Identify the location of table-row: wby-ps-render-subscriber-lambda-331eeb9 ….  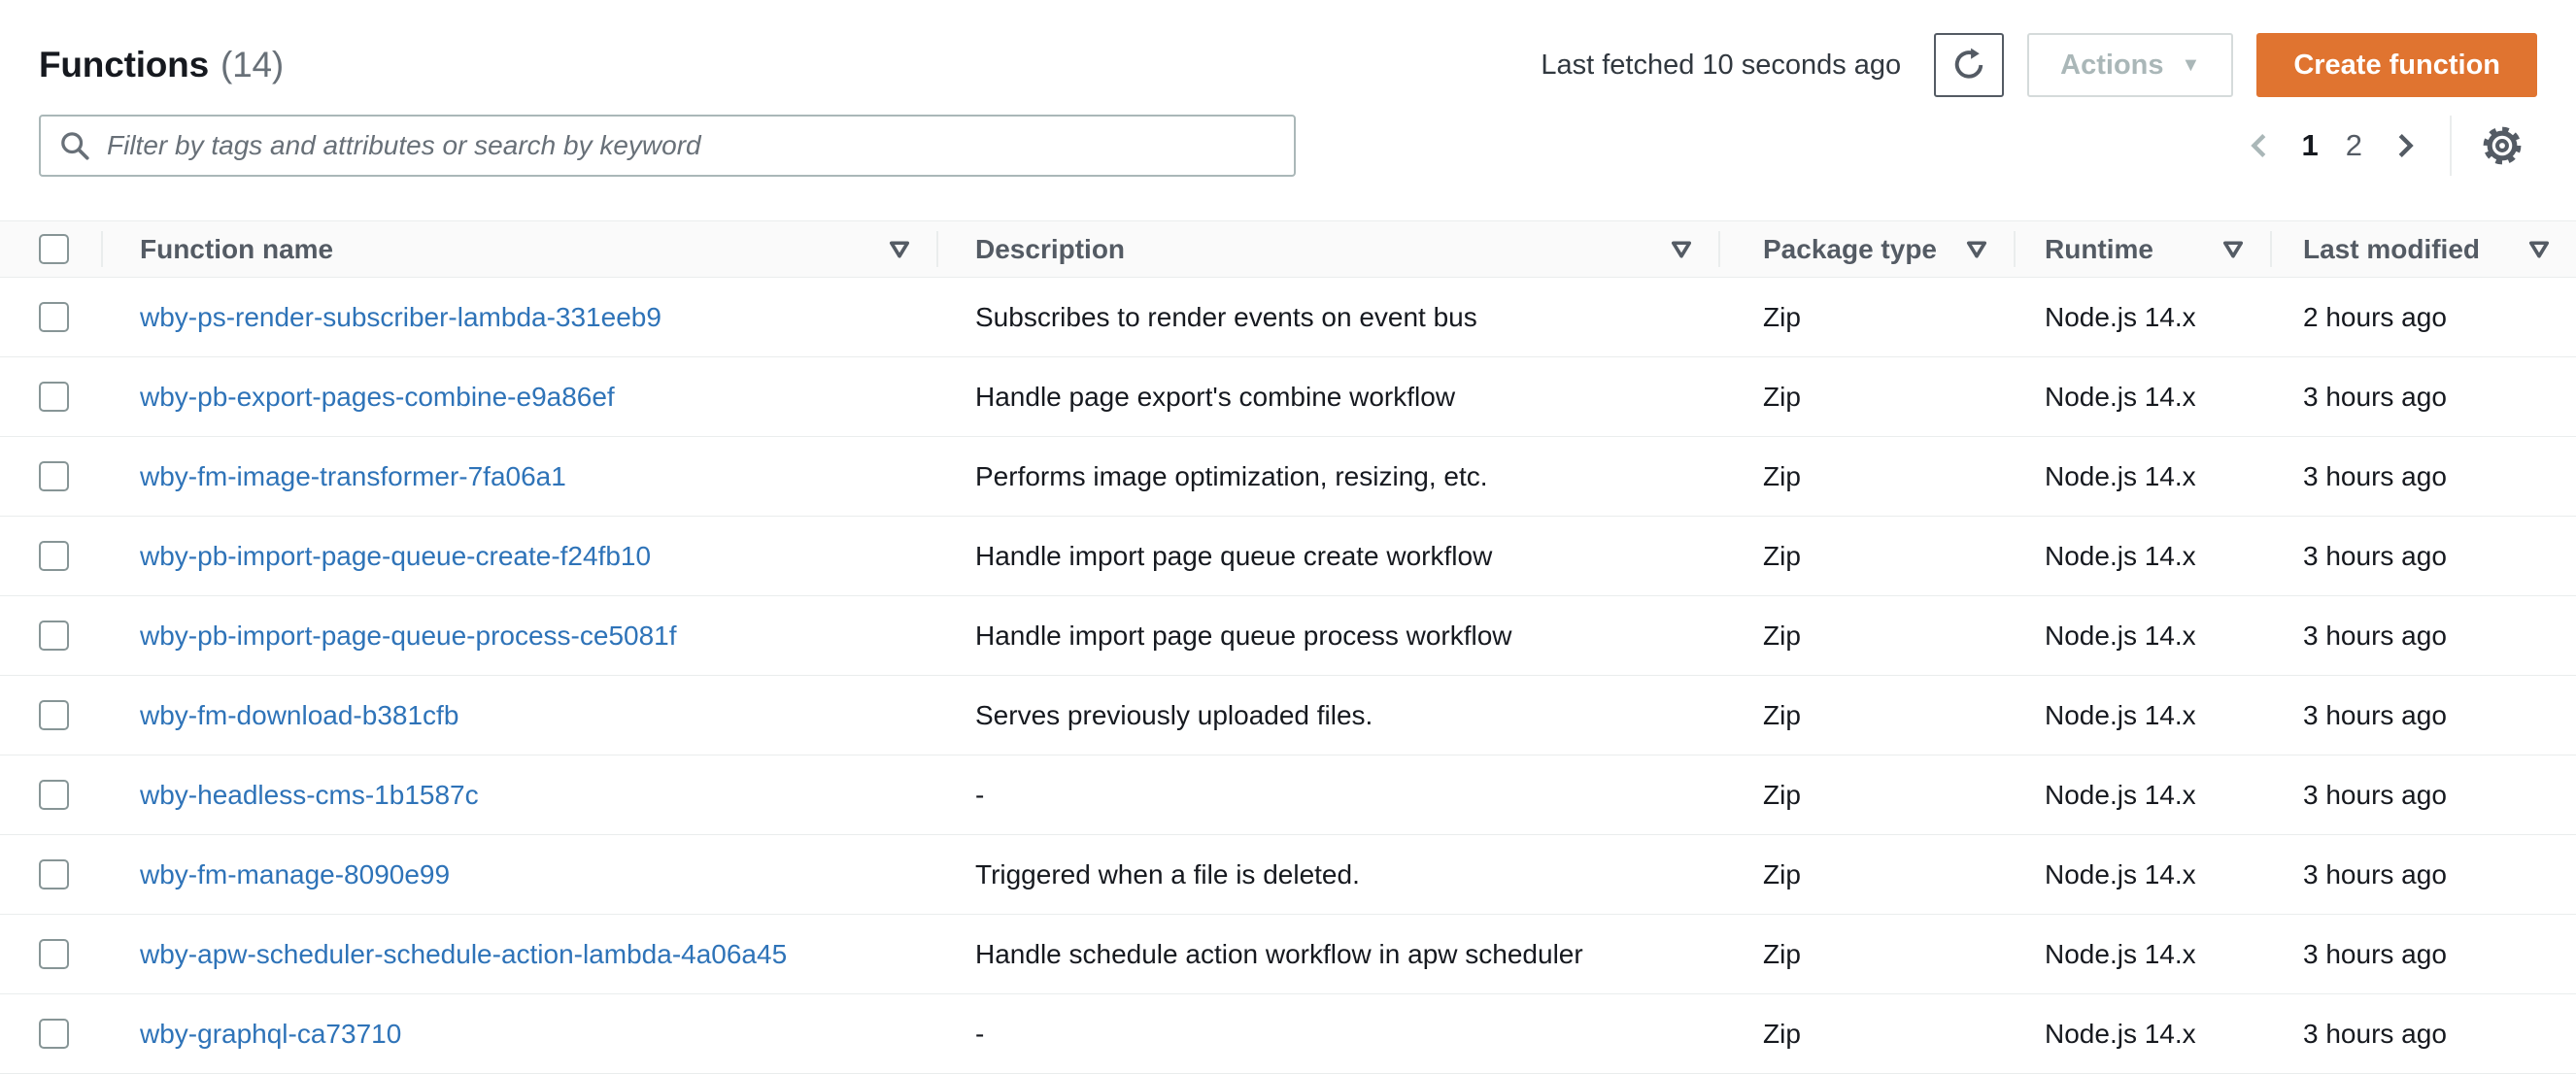
(1288, 317).